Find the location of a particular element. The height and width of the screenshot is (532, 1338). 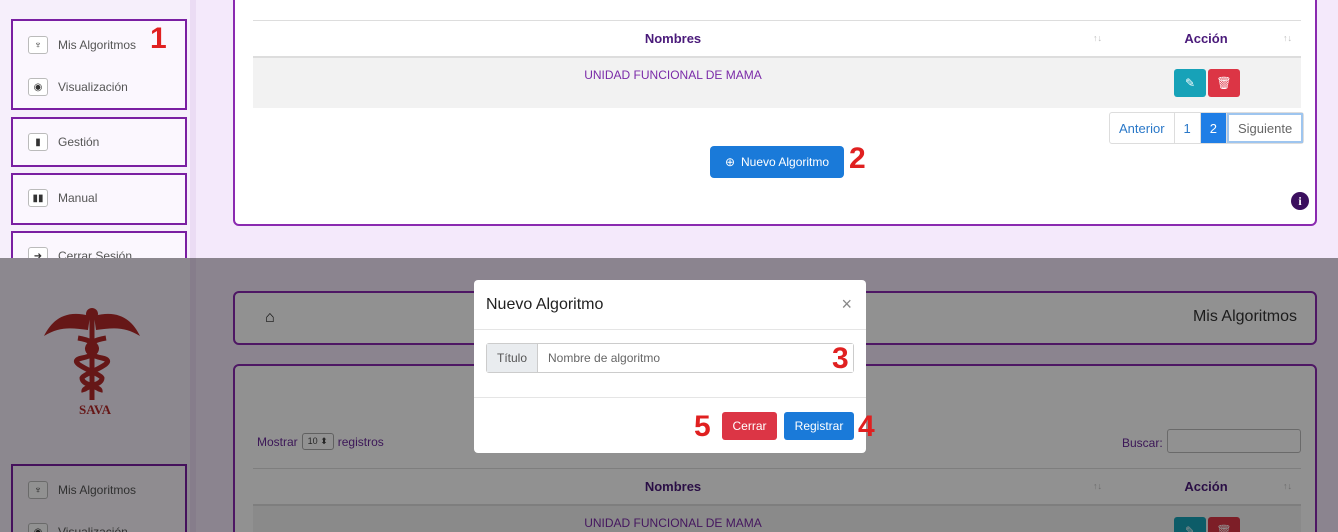

cell-nombre: UNIDAD FUNCIONAL DE MAMA is located at coordinates (673, 75).